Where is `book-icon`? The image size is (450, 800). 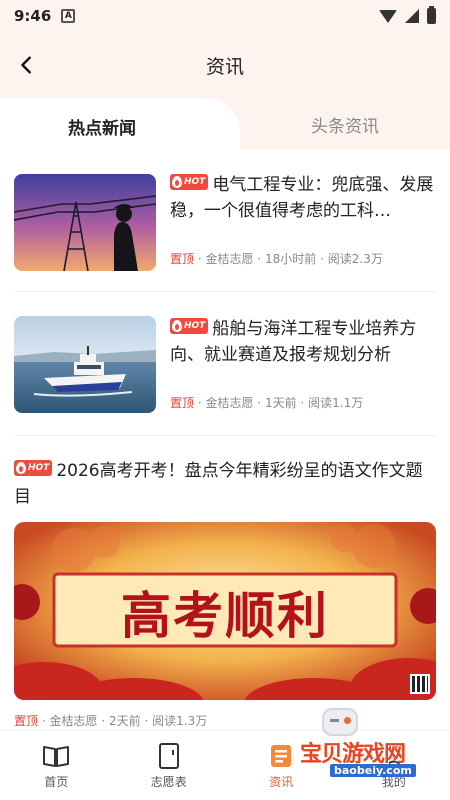 book-icon is located at coordinates (56, 756).